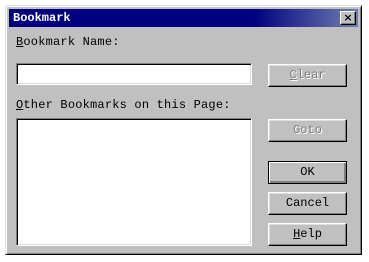 The width and height of the screenshot is (369, 262). What do you see at coordinates (307, 130) in the screenshot?
I see `goto-button: Goto` at bounding box center [307, 130].